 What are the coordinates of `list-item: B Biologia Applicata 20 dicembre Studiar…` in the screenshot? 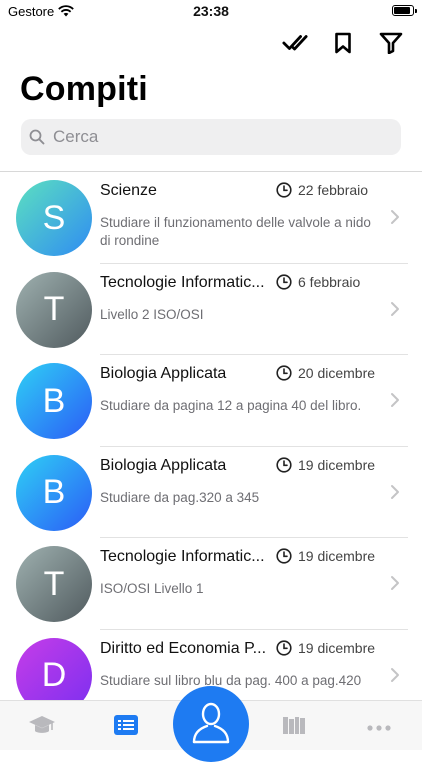 It's located at (211, 401).